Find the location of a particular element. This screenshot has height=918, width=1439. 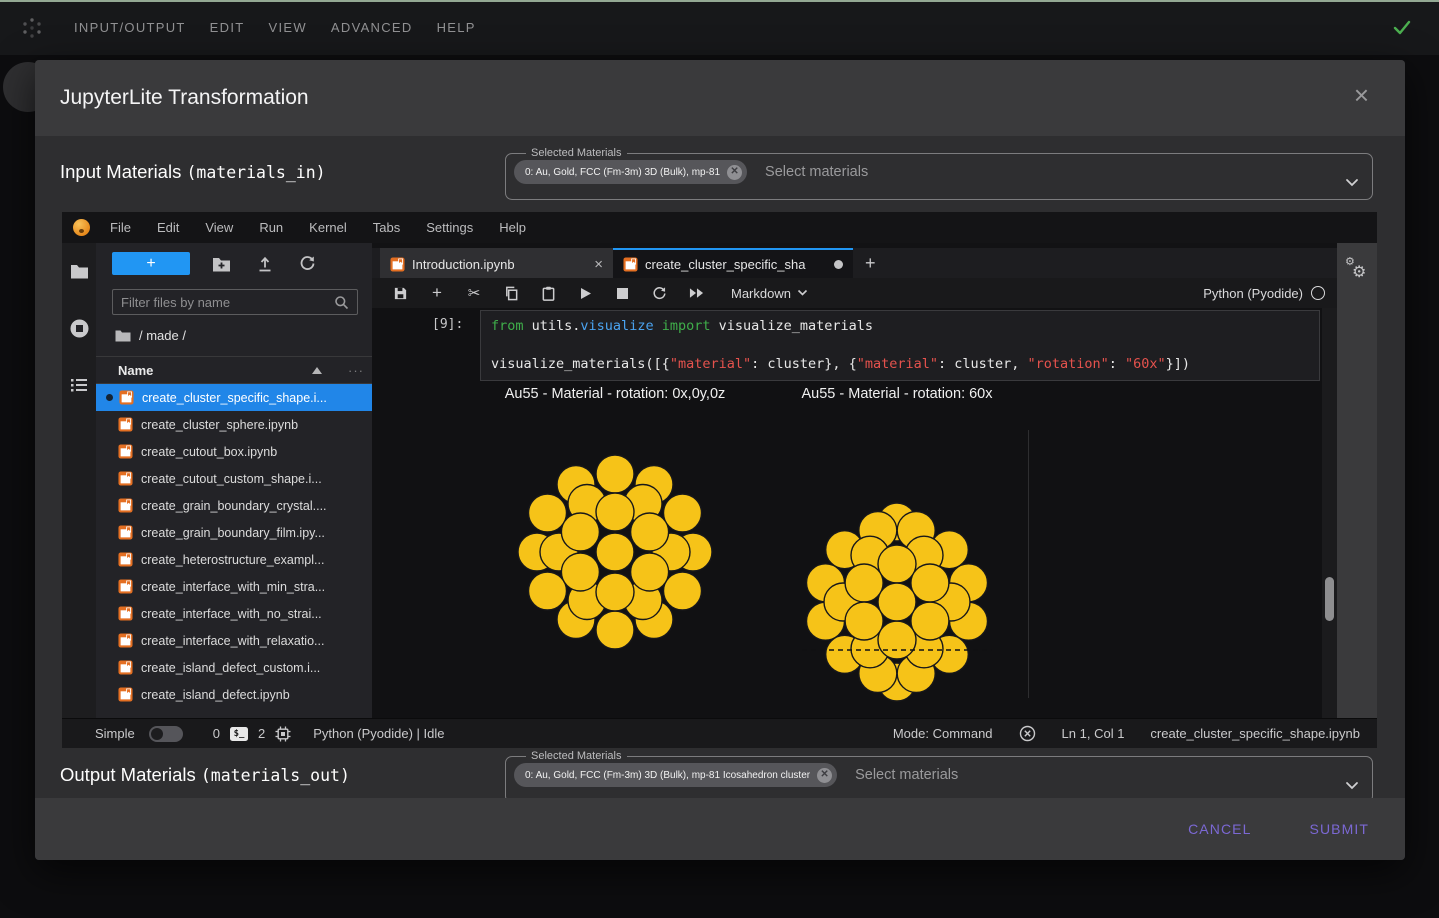

submit-button: SUBMIT is located at coordinates (1340, 829).